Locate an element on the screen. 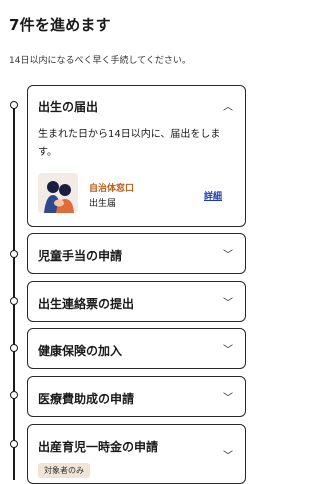 The width and height of the screenshot is (320, 484). detail-link: 詳細 is located at coordinates (213, 195).